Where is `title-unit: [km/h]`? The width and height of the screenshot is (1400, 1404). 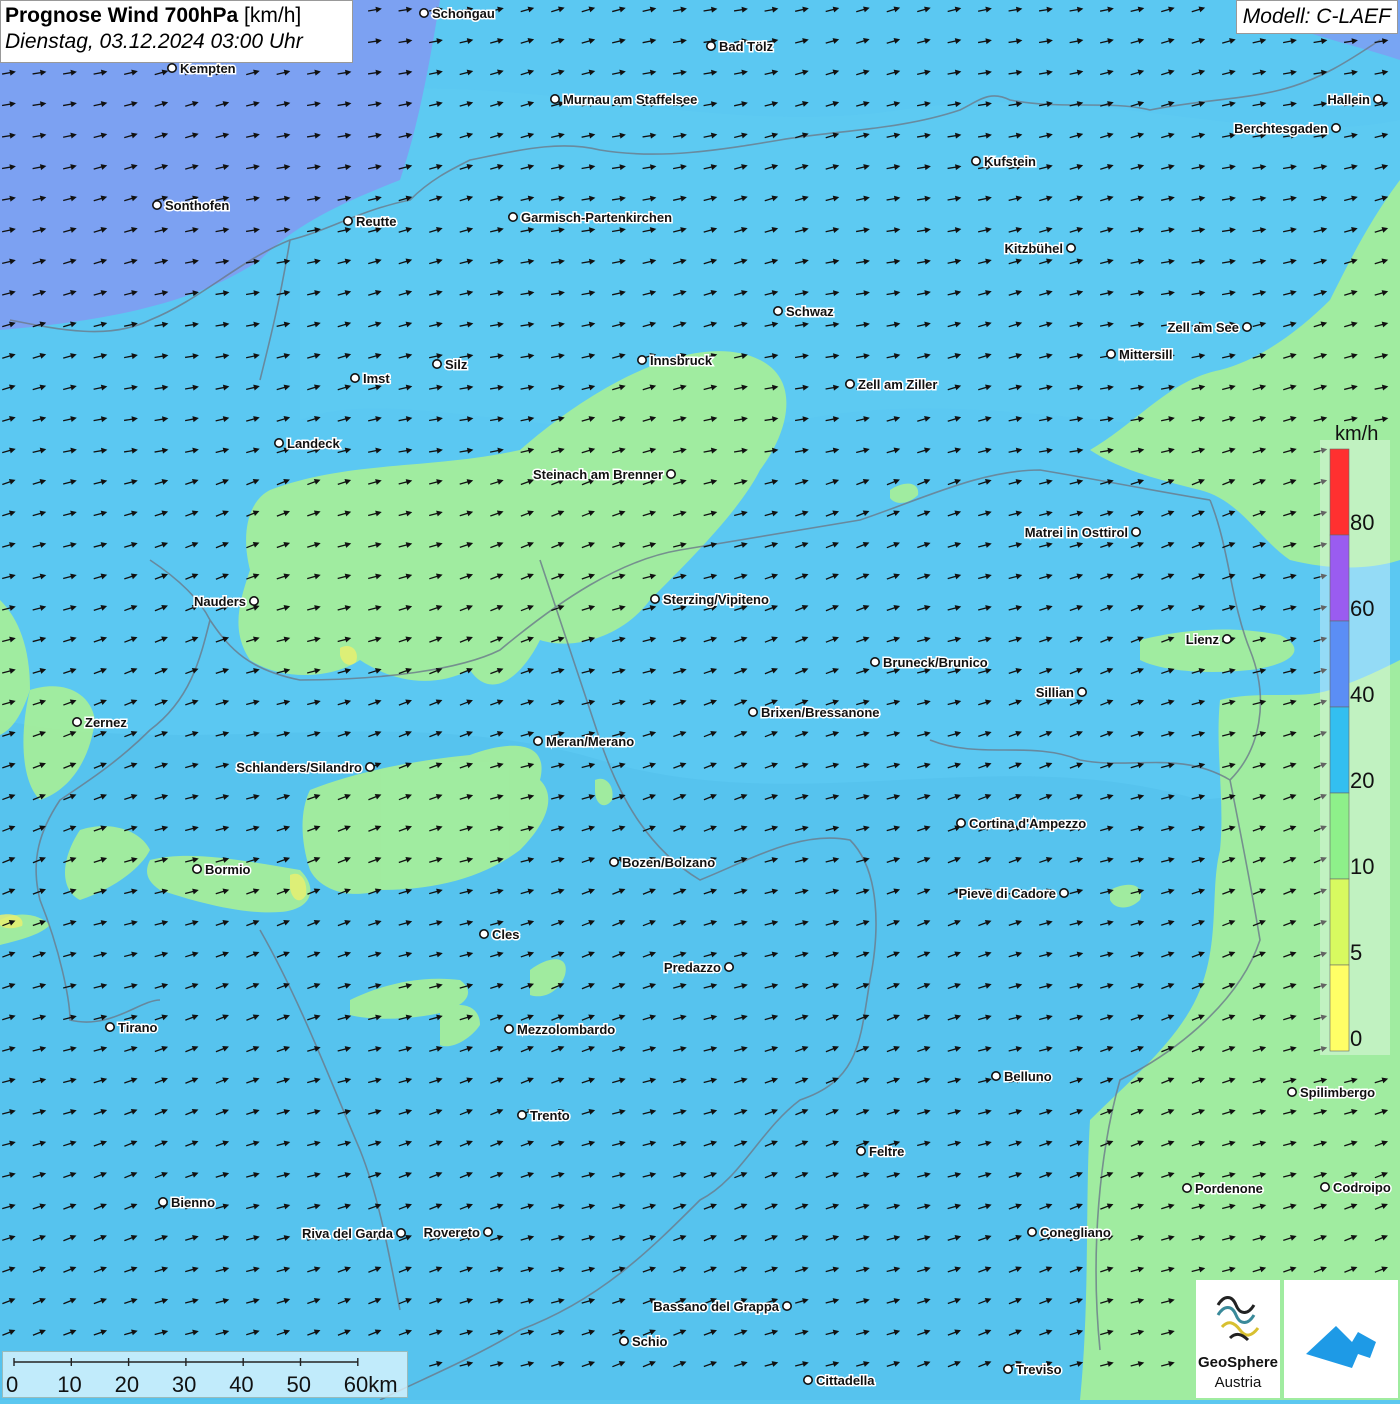 title-unit: [km/h] is located at coordinates (273, 15).